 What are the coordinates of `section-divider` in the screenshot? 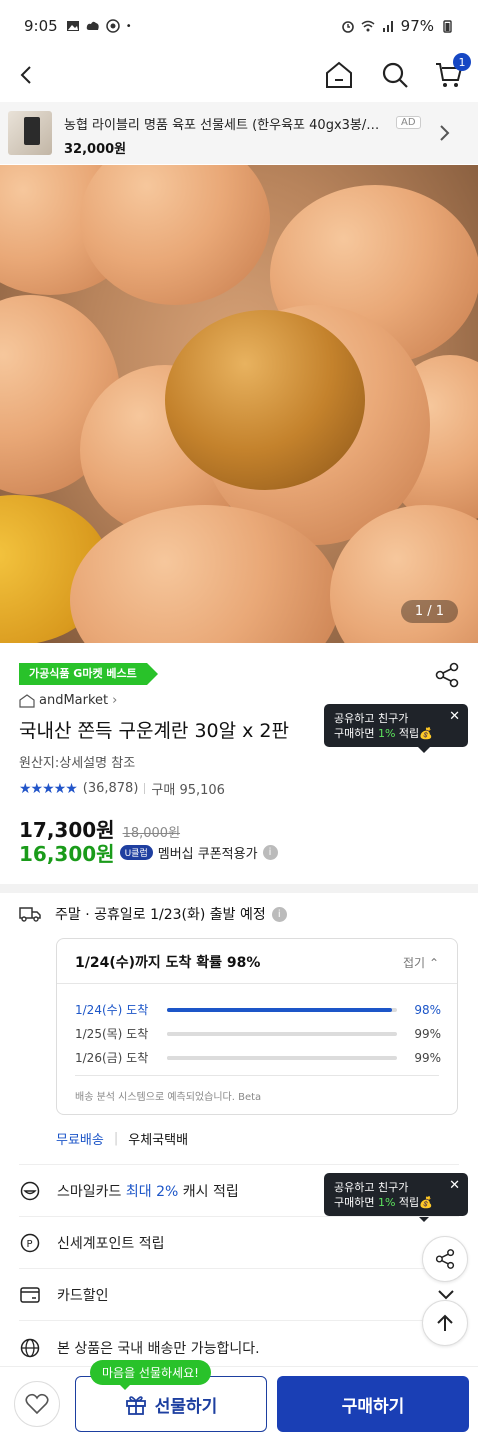 It's located at (239, 888).